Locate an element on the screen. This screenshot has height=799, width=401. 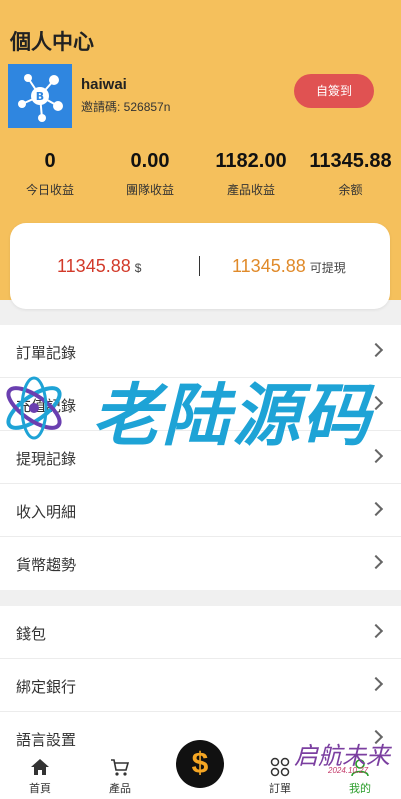
menu-item-label: 提現記錄 is located at coordinates (46, 459).